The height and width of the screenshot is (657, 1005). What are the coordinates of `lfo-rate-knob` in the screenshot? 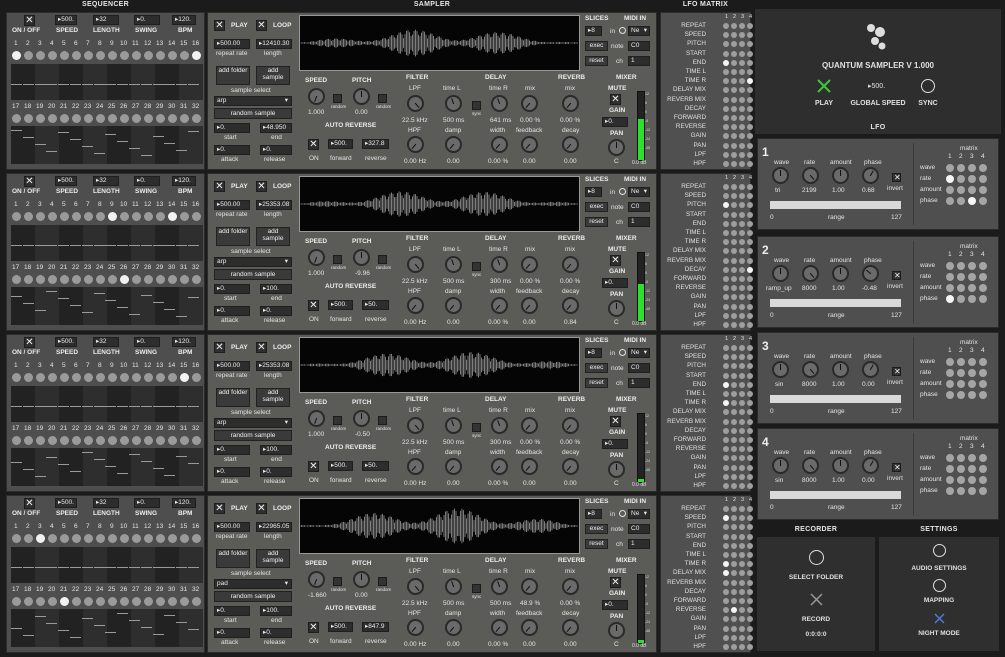 It's located at (810, 369).